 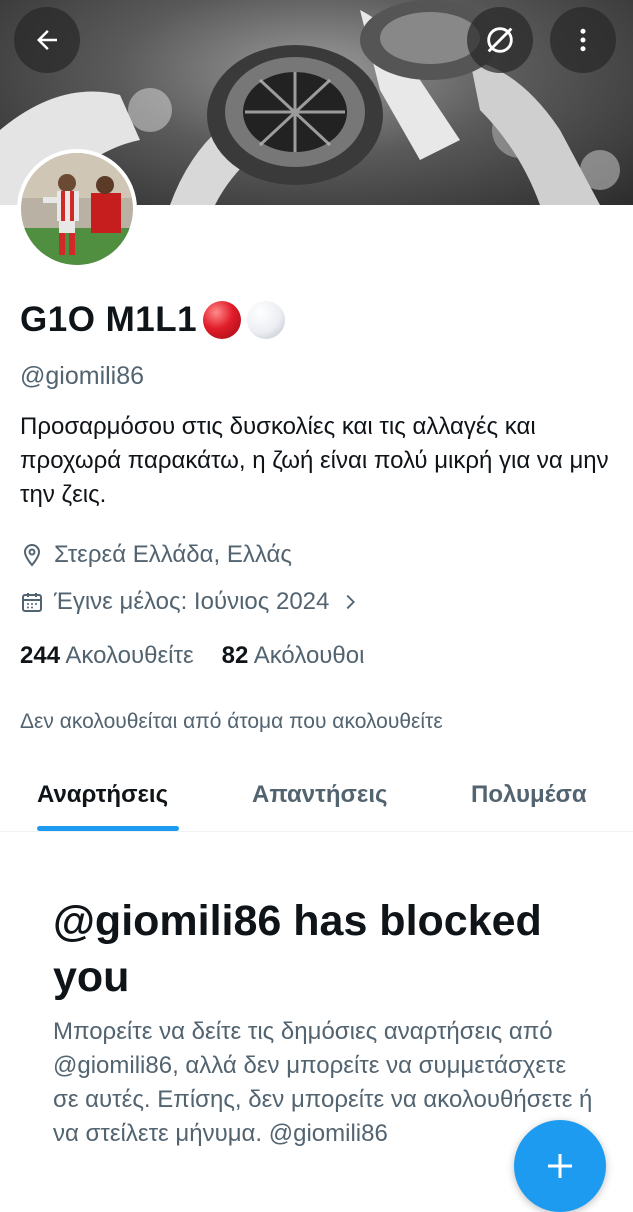 What do you see at coordinates (222, 320) in the screenshot?
I see `red-circle-emoji` at bounding box center [222, 320].